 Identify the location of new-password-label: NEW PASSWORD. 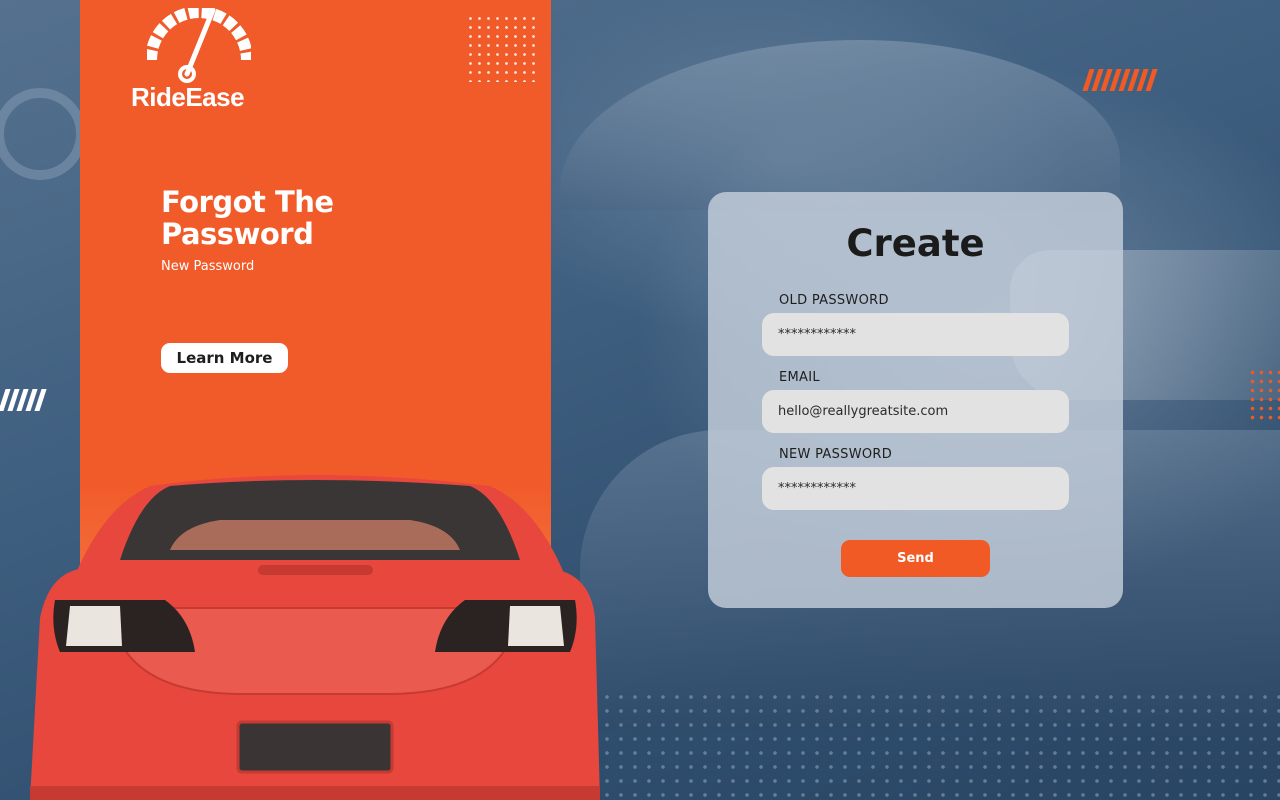
(836, 454).